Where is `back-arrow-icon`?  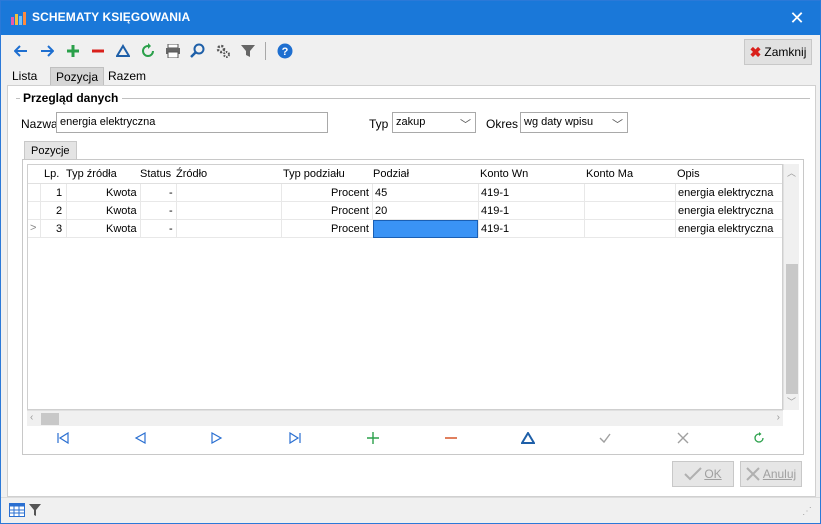
back-arrow-icon is located at coordinates (21, 51).